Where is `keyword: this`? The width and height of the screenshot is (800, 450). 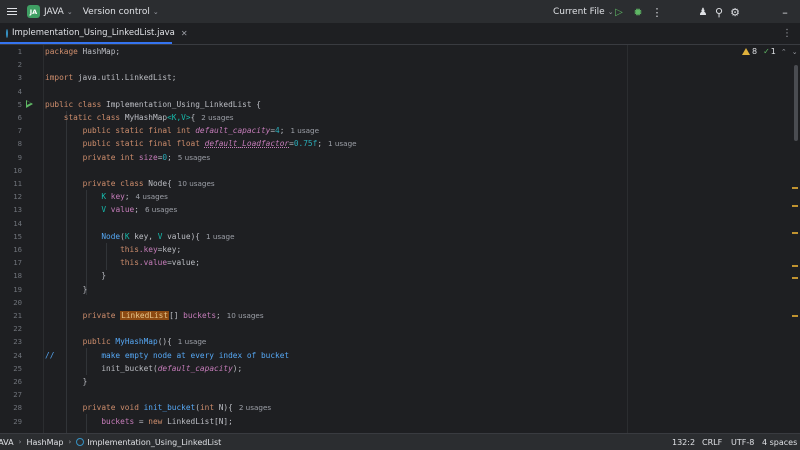
keyword: this is located at coordinates (129, 249).